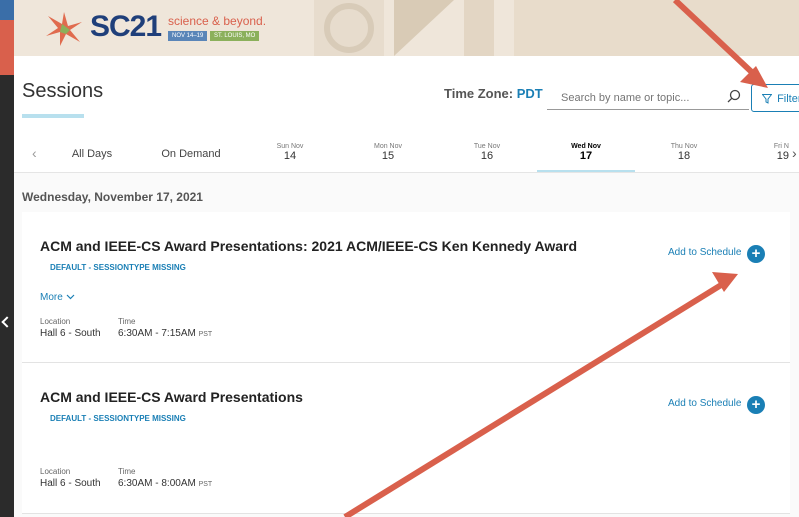  Describe the element at coordinates (171, 397) in the screenshot. I see `session-title: ACM and IEEE-CS Award Presentations` at that location.